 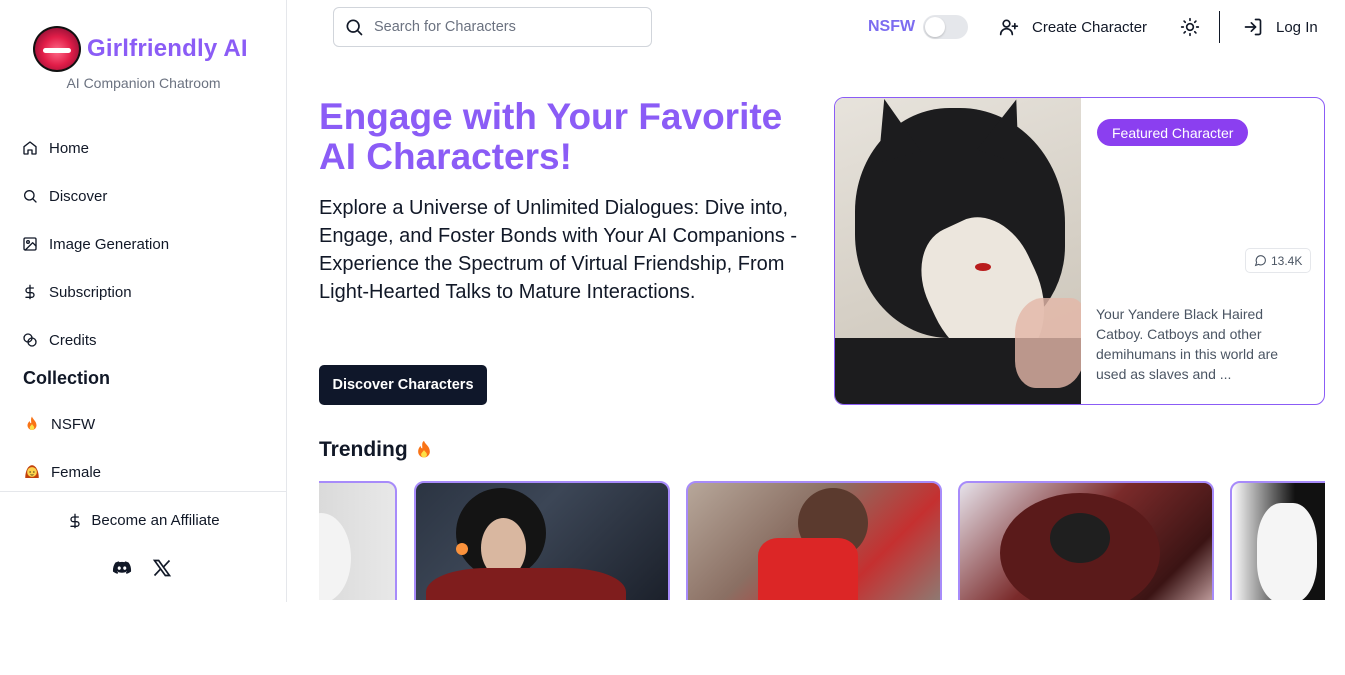 I want to click on sidebar-item-image-generation: Image Generation, so click(x=95, y=244).